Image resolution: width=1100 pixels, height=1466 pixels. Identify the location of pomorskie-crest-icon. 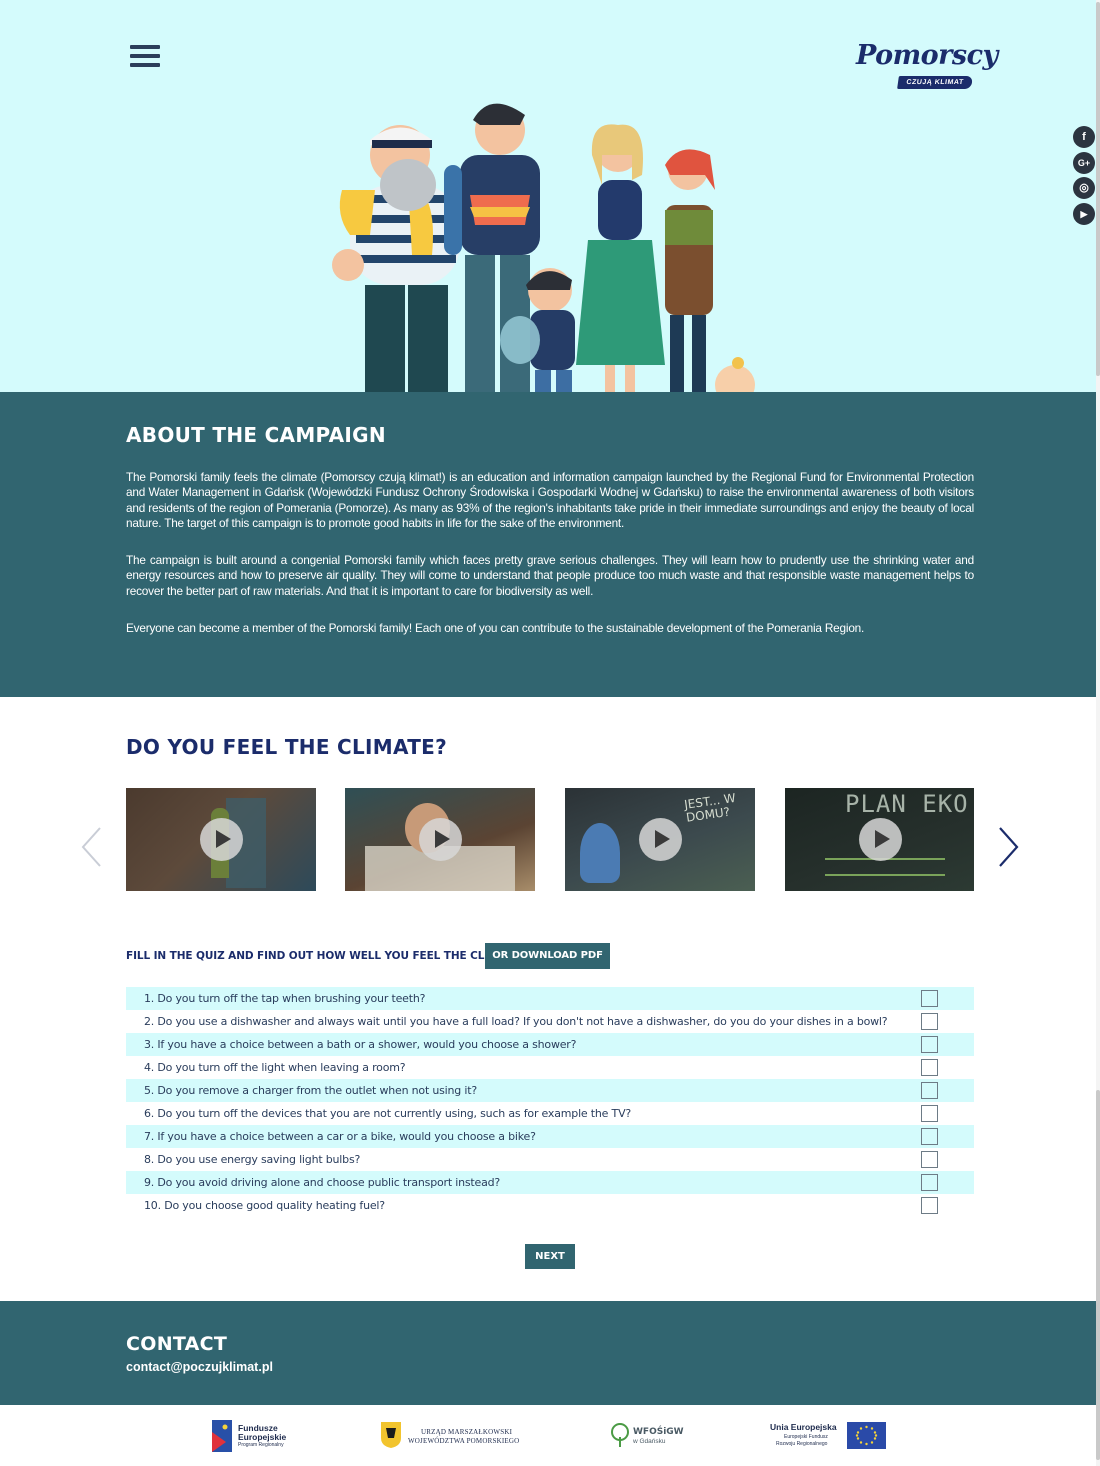
(391, 1435).